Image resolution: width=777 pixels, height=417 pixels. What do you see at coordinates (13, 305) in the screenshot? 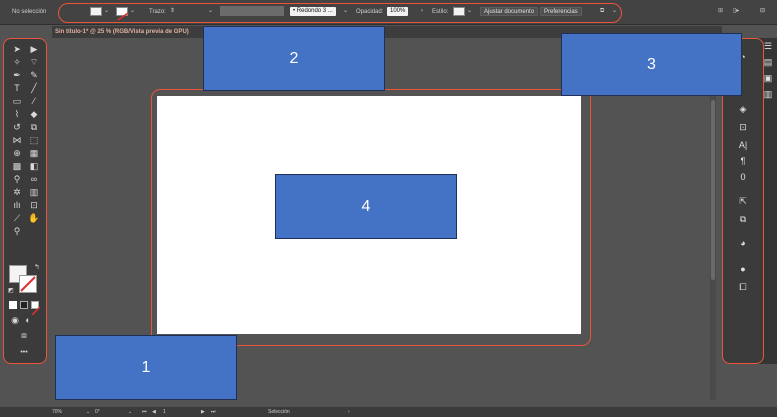
I see `color-mode-icon` at bounding box center [13, 305].